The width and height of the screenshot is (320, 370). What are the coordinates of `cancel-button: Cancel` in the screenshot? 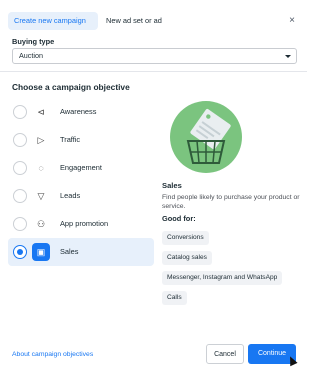 It's located at (225, 354).